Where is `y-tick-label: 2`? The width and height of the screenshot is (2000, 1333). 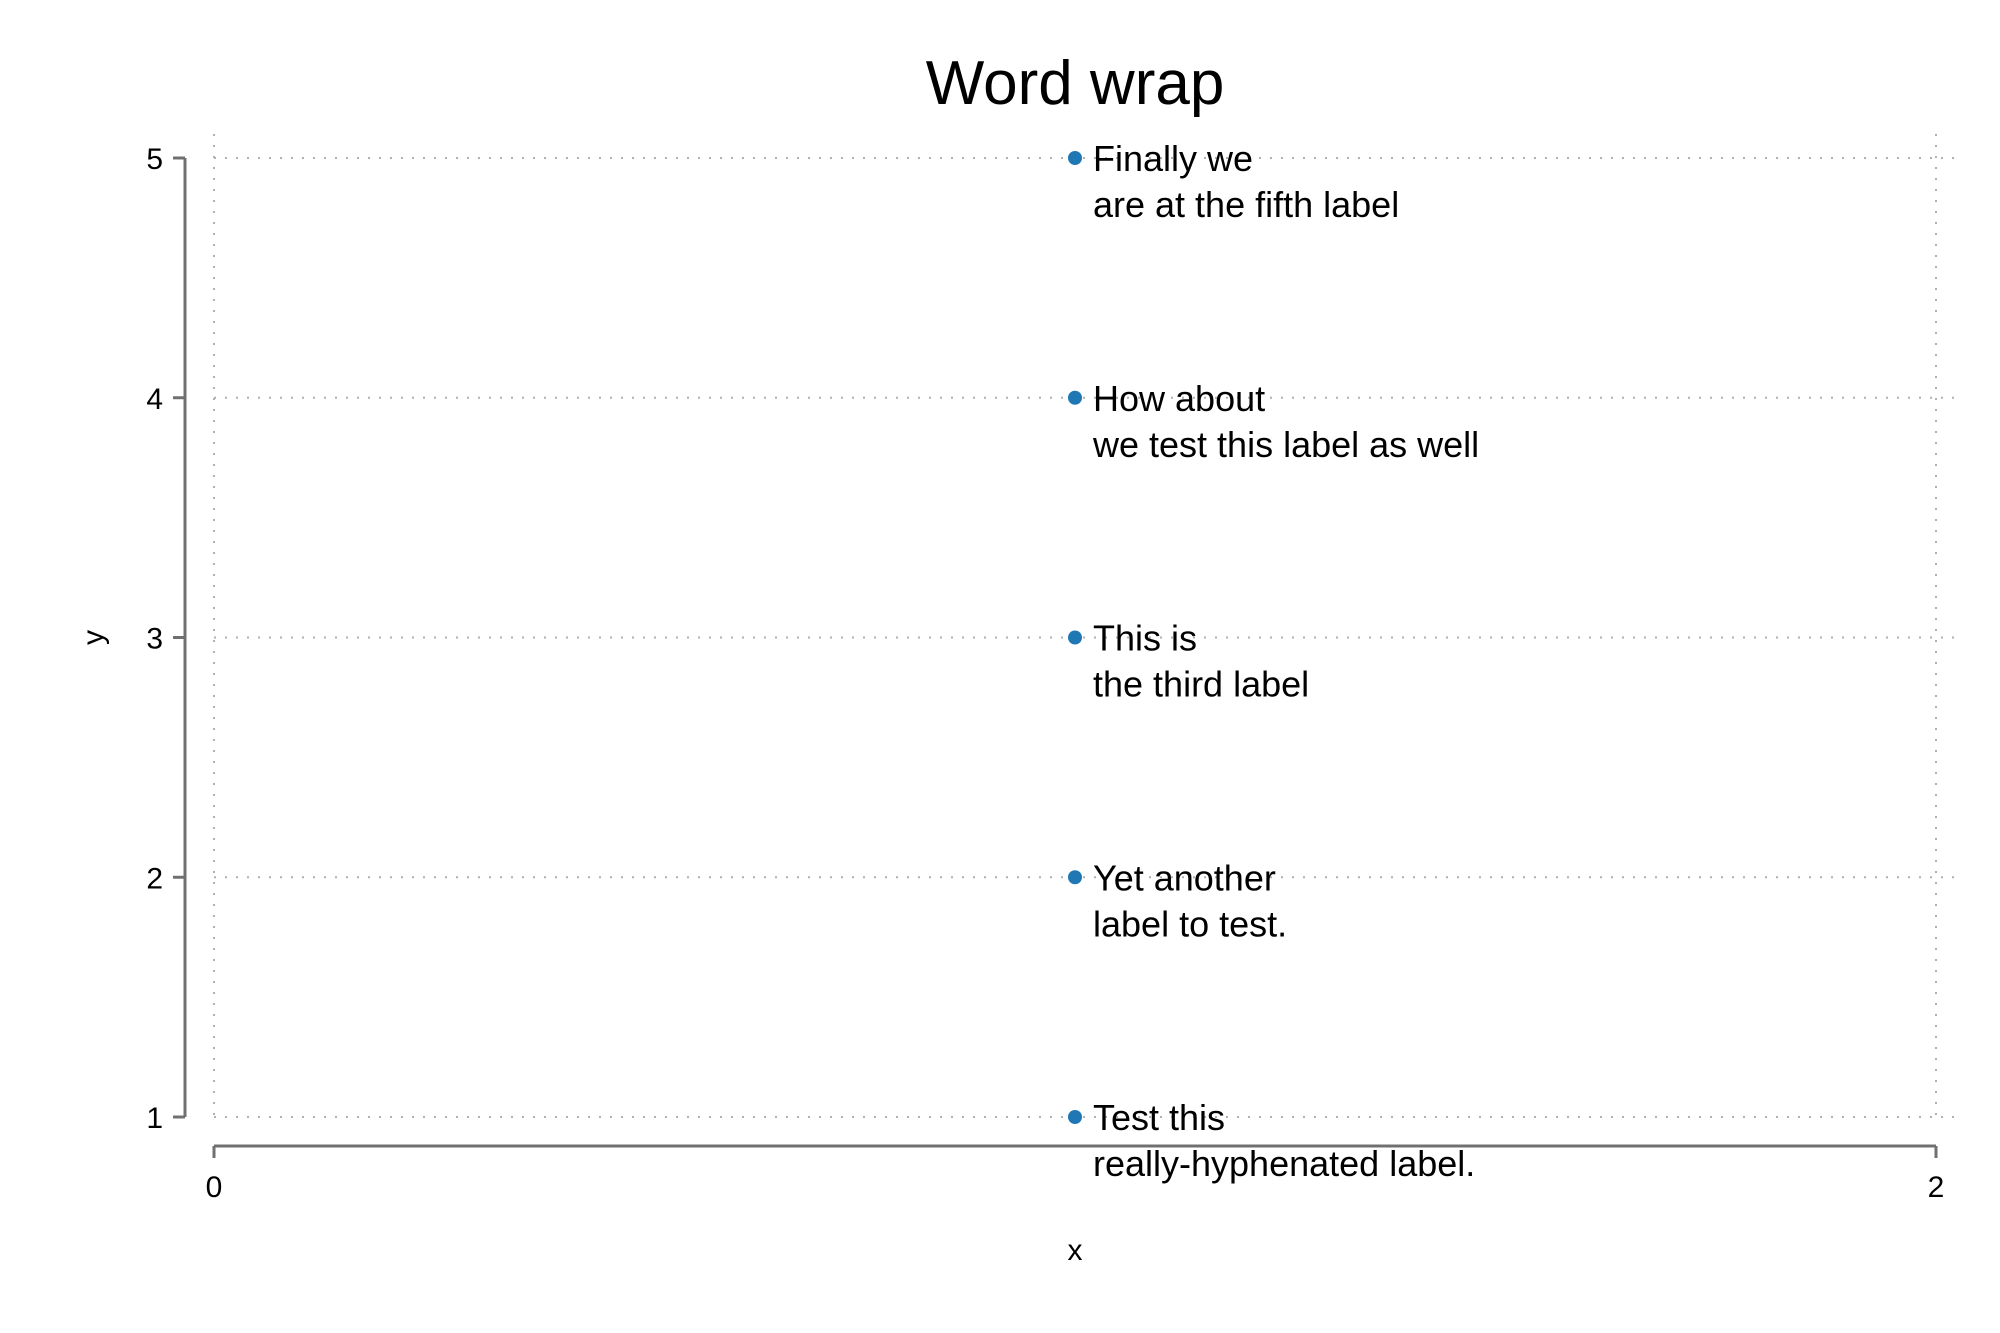
y-tick-label: 2 is located at coordinates (154, 878).